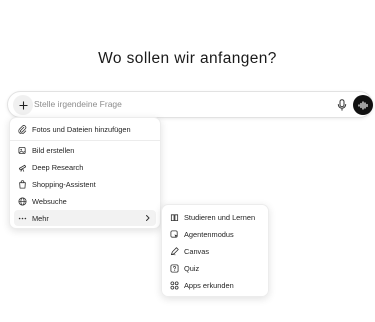 The image size is (375, 322). I want to click on menu-item-create-image: Bild erstellen, so click(85, 150).